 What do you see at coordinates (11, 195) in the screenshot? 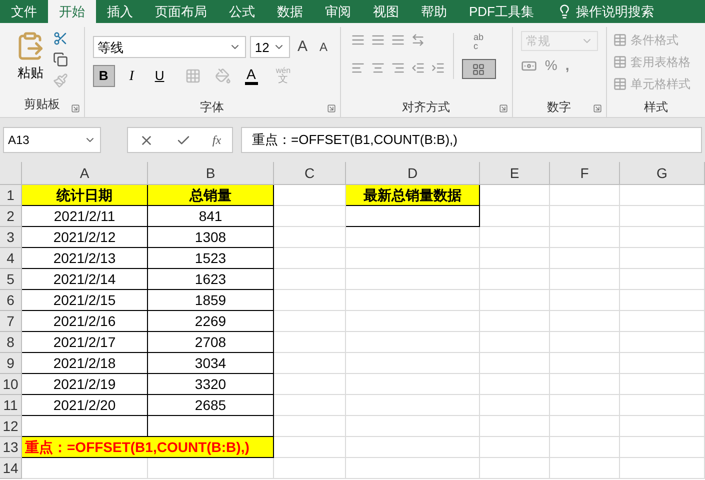
I see `row-header: 1` at bounding box center [11, 195].